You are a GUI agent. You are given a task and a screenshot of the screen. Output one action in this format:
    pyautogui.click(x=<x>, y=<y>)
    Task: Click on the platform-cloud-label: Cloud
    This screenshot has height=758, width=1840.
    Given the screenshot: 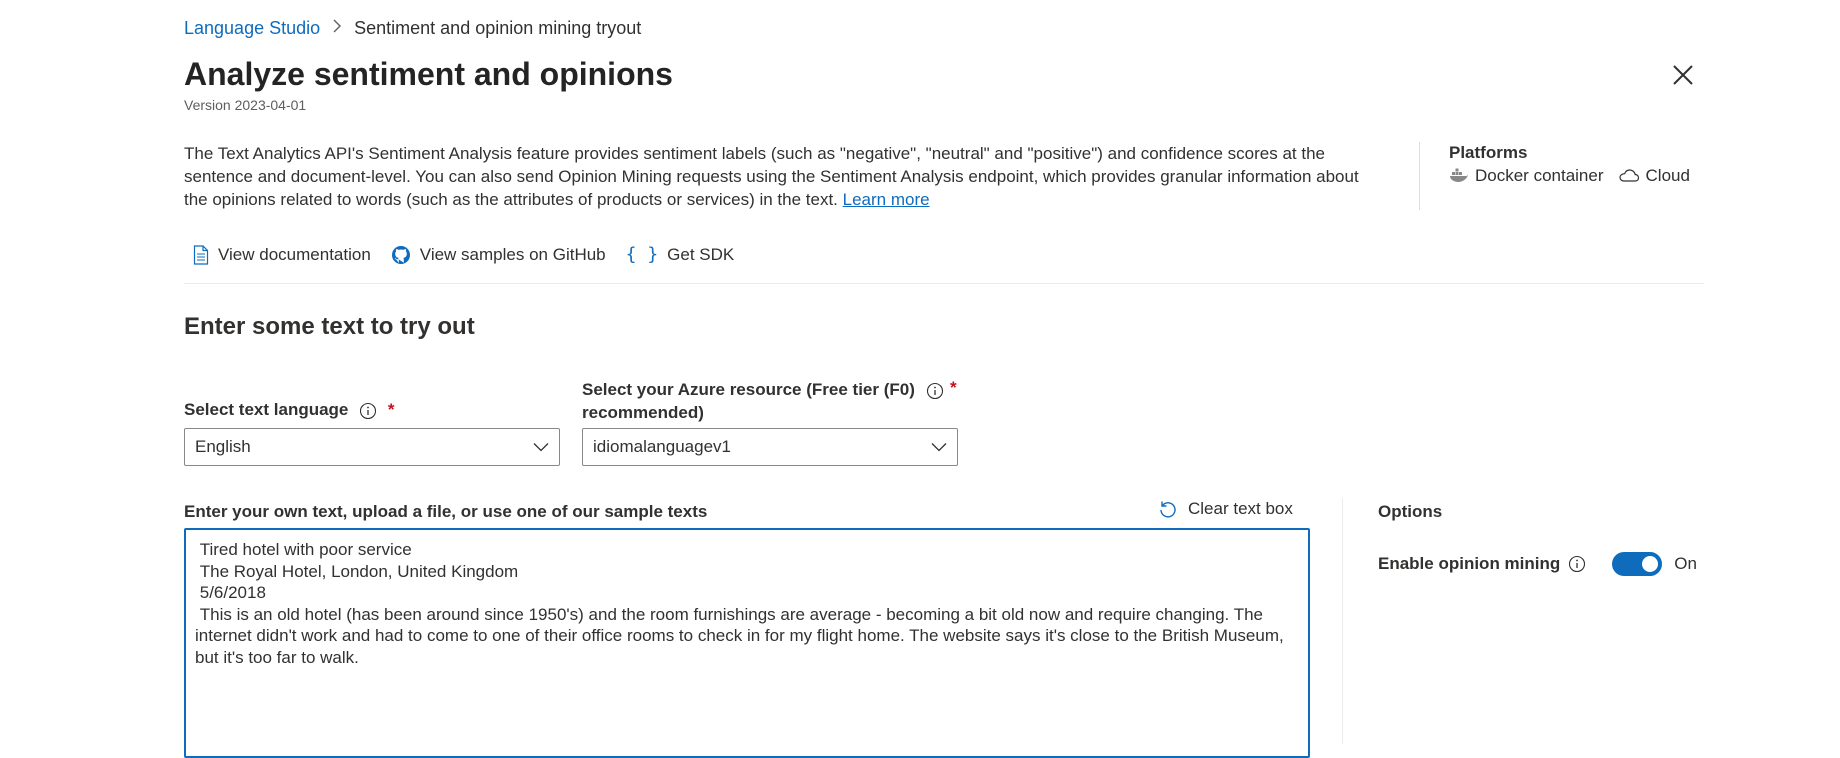 What is the action you would take?
    pyautogui.click(x=1667, y=175)
    